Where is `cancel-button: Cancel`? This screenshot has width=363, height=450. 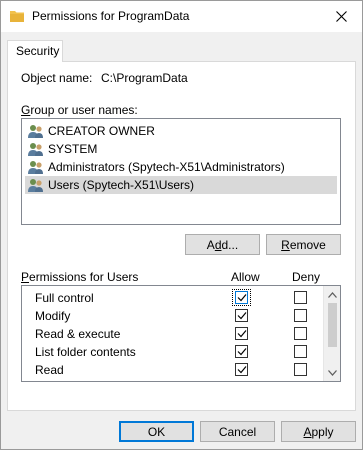
cancel-button: Cancel is located at coordinates (237, 431).